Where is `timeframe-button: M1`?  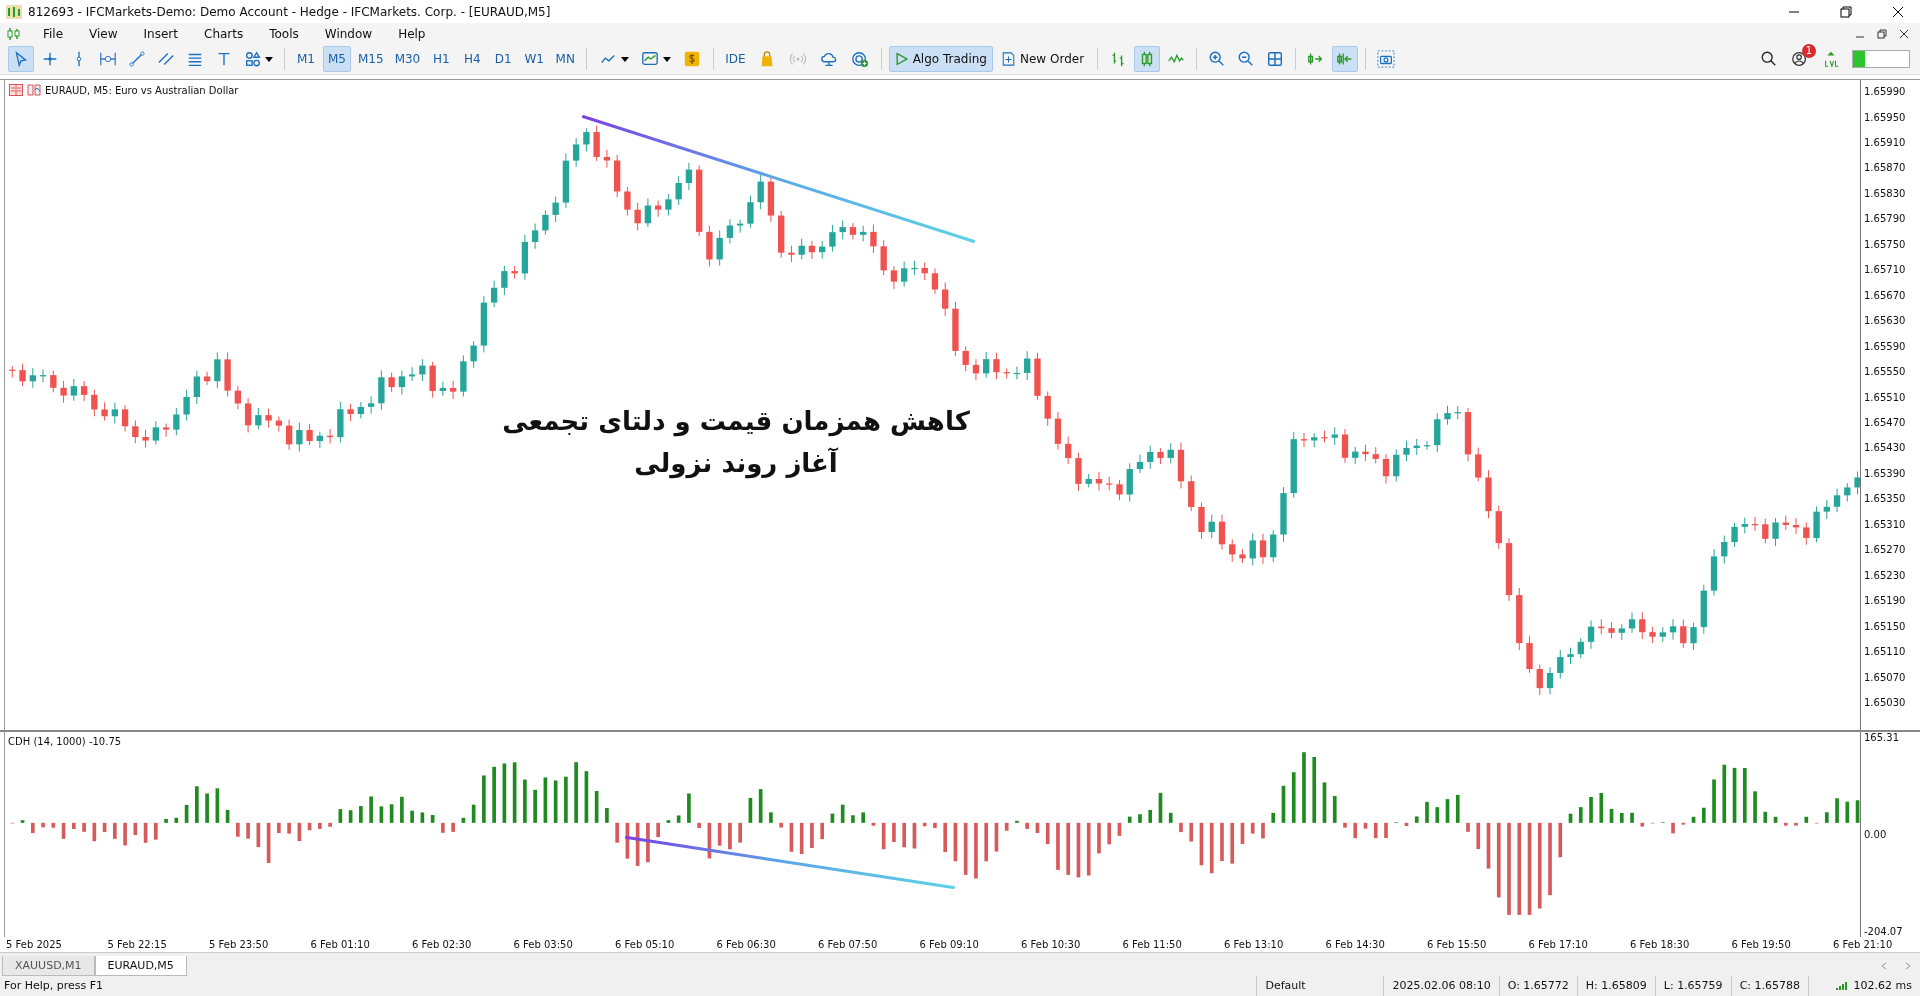
timeframe-button: M1 is located at coordinates (306, 59).